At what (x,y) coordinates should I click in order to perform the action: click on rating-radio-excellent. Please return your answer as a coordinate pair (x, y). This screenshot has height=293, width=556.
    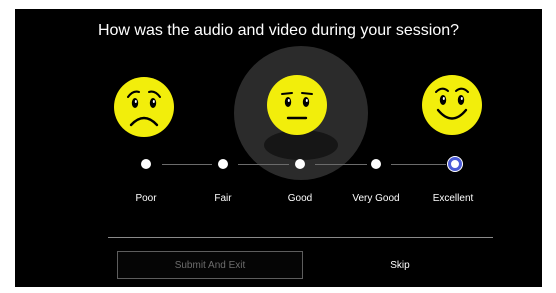
    Looking at the image, I should click on (455, 164).